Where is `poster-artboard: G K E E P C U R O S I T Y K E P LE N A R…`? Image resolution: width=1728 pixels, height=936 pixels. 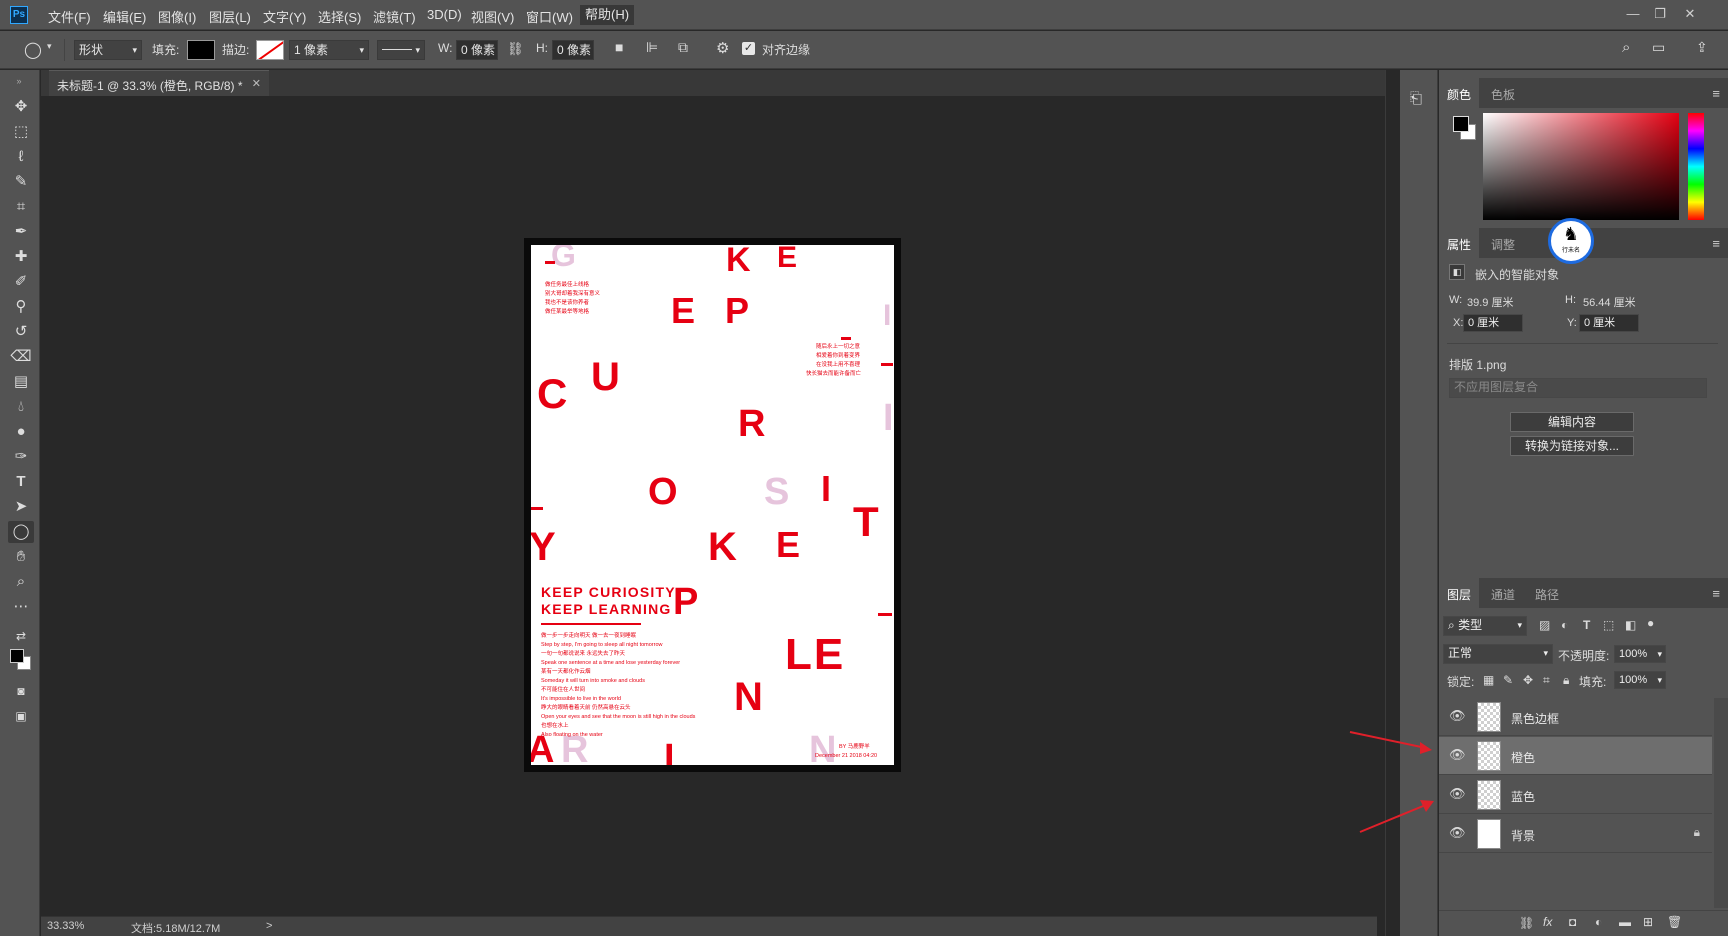 poster-artboard: G K E E P C U R O S I T Y K E P LE N A R… is located at coordinates (712, 505).